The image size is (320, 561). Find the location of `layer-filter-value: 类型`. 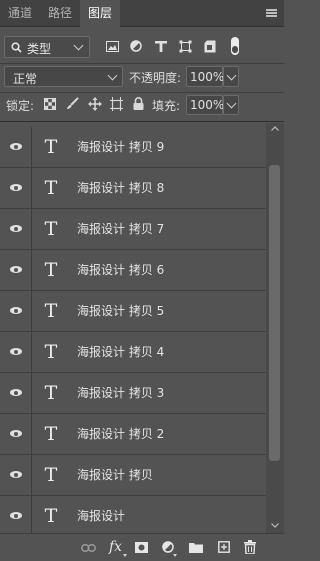

layer-filter-value: 类型 is located at coordinates (39, 49).